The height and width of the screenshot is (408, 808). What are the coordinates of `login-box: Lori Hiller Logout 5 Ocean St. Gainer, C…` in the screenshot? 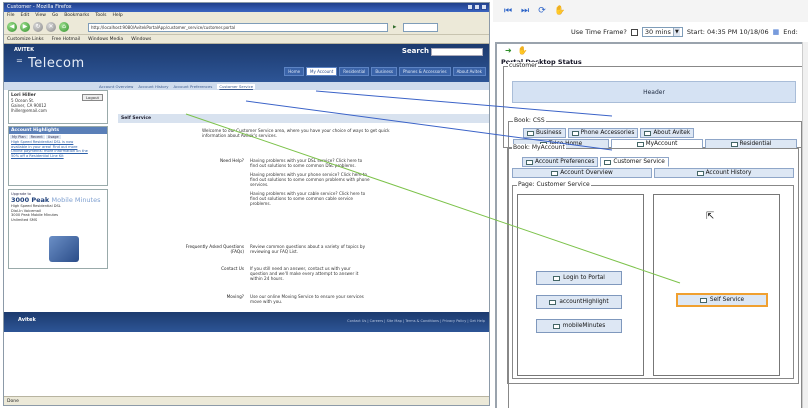 It's located at (58, 107).